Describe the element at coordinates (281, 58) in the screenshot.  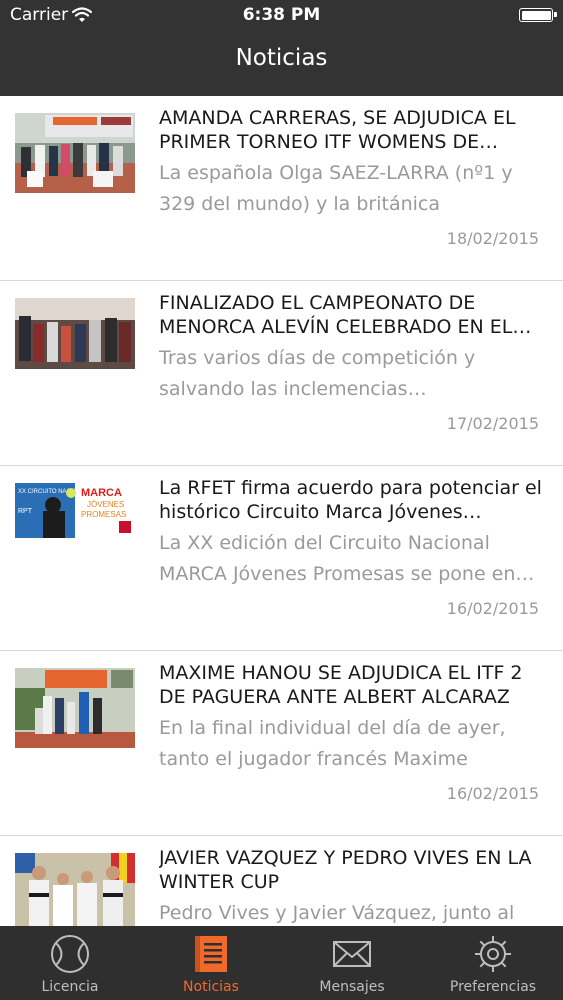
I see `page-title: Noticias` at that location.